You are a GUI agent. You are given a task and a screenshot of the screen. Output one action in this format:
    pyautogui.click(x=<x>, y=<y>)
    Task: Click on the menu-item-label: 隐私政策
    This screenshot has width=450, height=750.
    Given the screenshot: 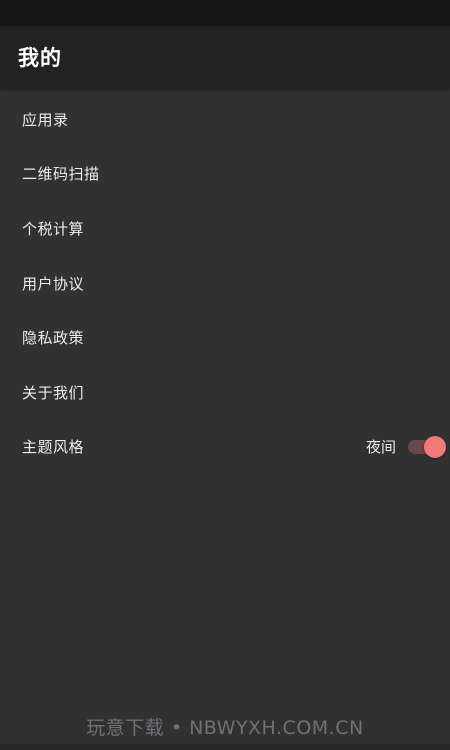 What is the action you would take?
    pyautogui.click(x=53, y=338)
    